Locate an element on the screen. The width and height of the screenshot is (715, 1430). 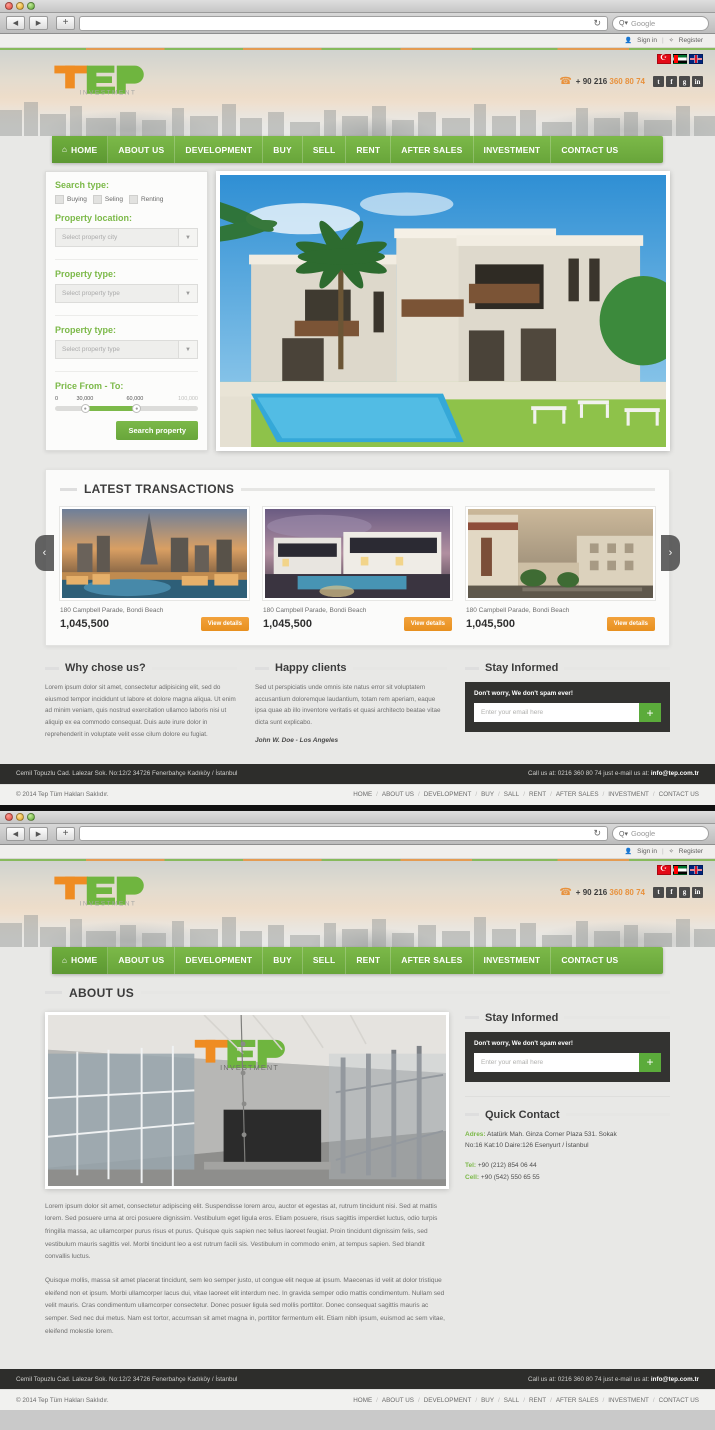
reload-icon: ↻ is located at coordinates (597, 833).